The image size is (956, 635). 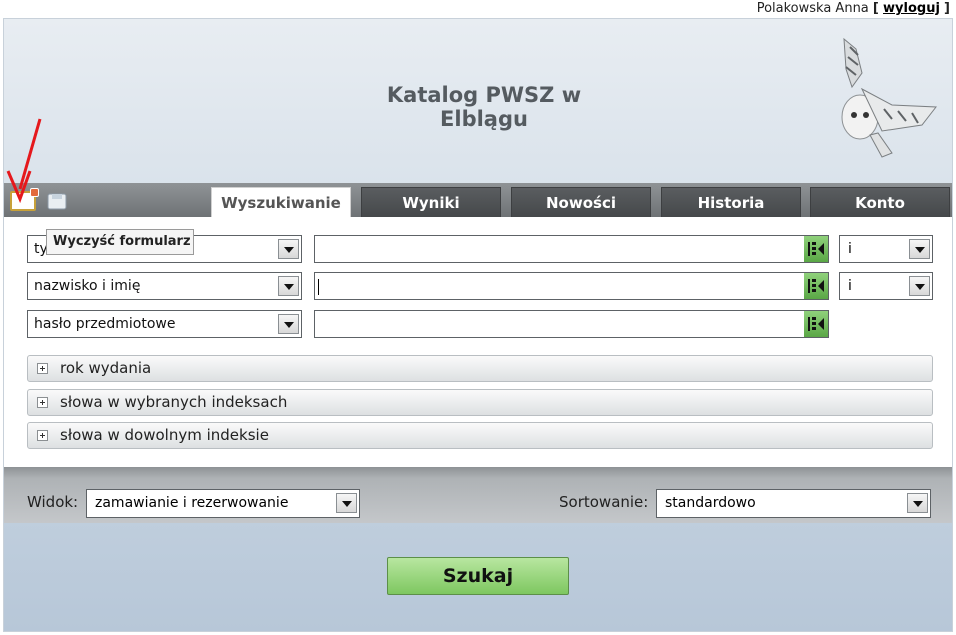 I want to click on bracket-close: ], so click(x=947, y=8).